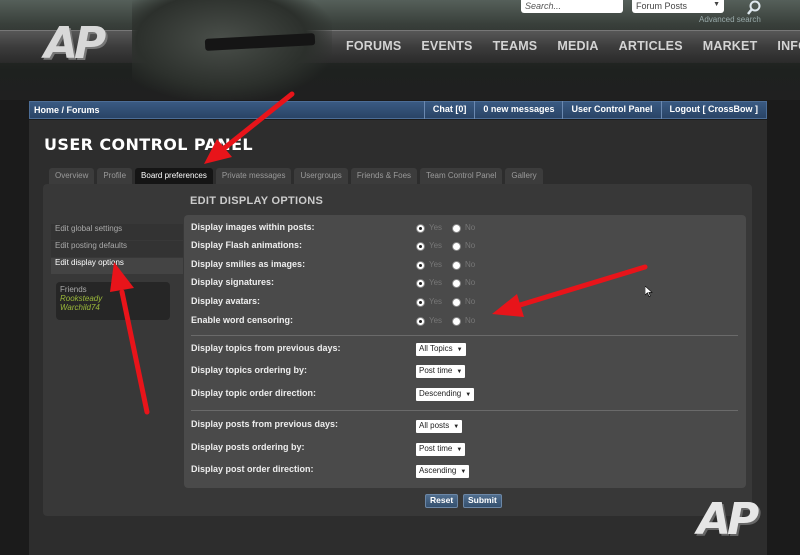  I want to click on mouse-cursor-icon, so click(649, 291).